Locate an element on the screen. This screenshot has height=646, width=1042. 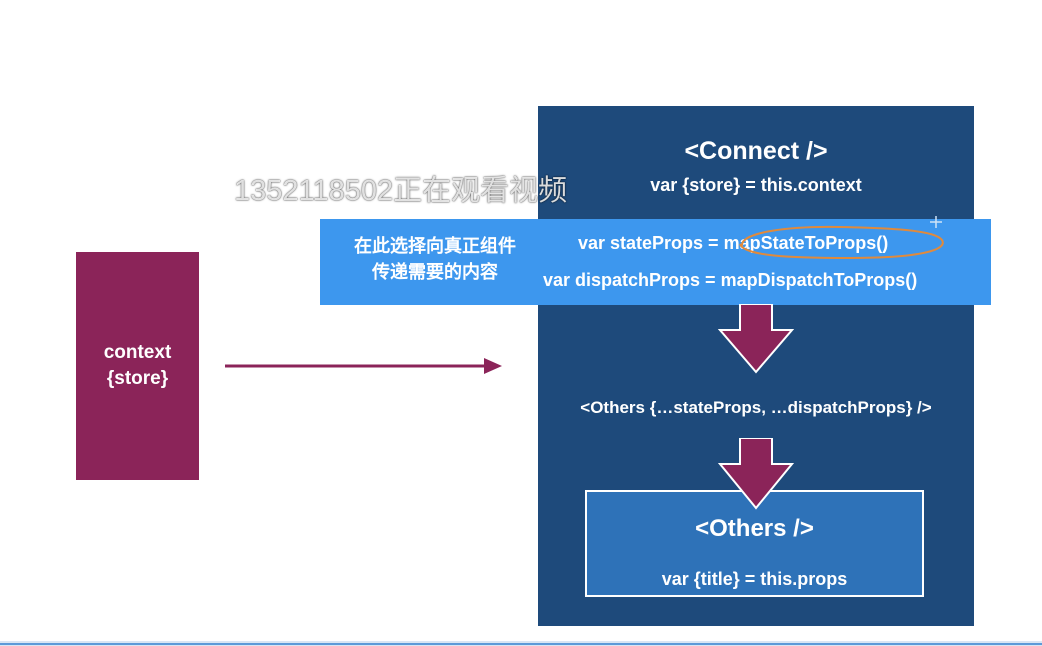
highlight-ellipse is located at coordinates (841, 242).